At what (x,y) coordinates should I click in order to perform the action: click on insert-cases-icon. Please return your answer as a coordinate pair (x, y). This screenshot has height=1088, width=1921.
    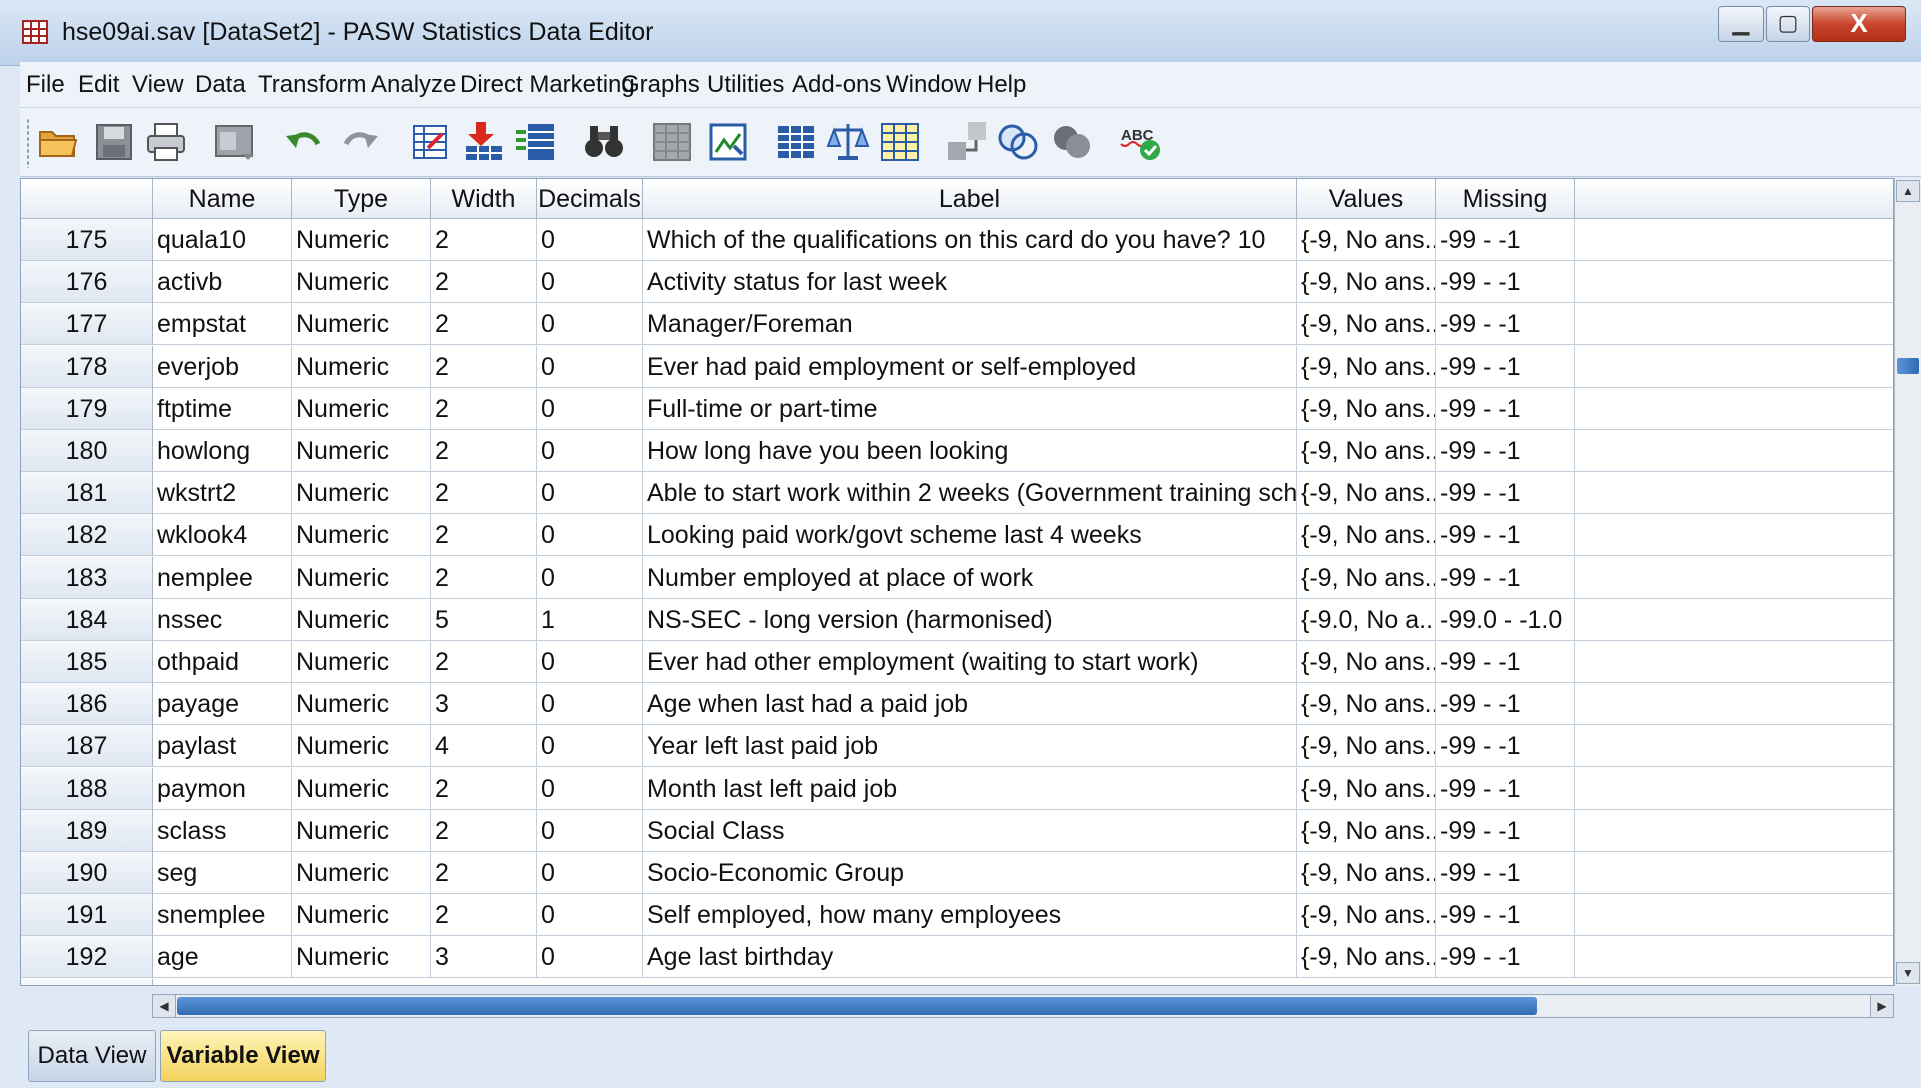
    Looking at the image, I should click on (672, 142).